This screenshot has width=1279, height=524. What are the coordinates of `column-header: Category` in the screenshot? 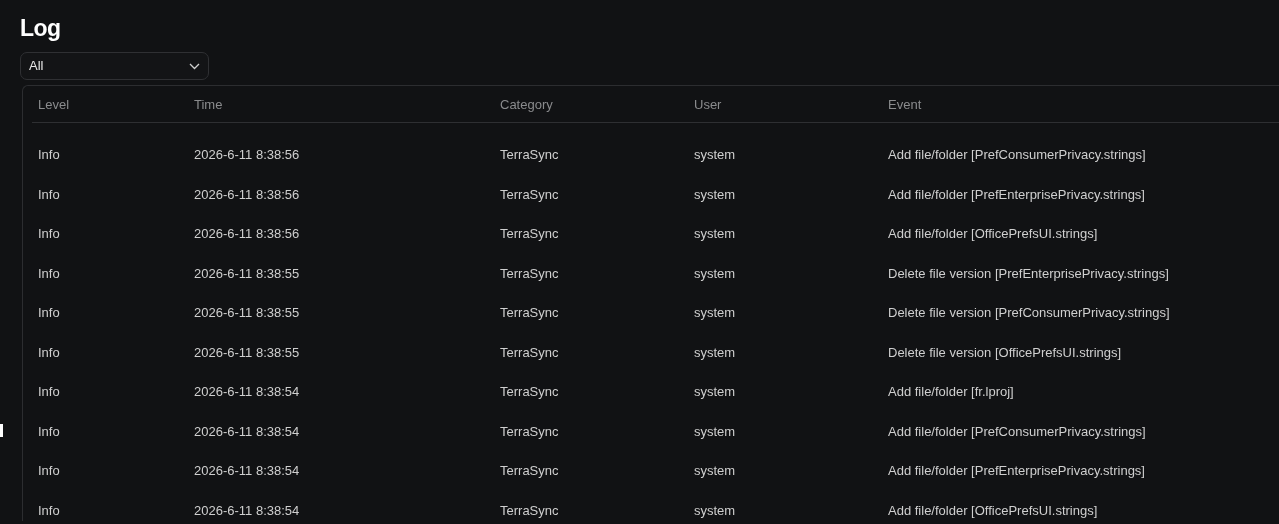 It's located at (523, 104).